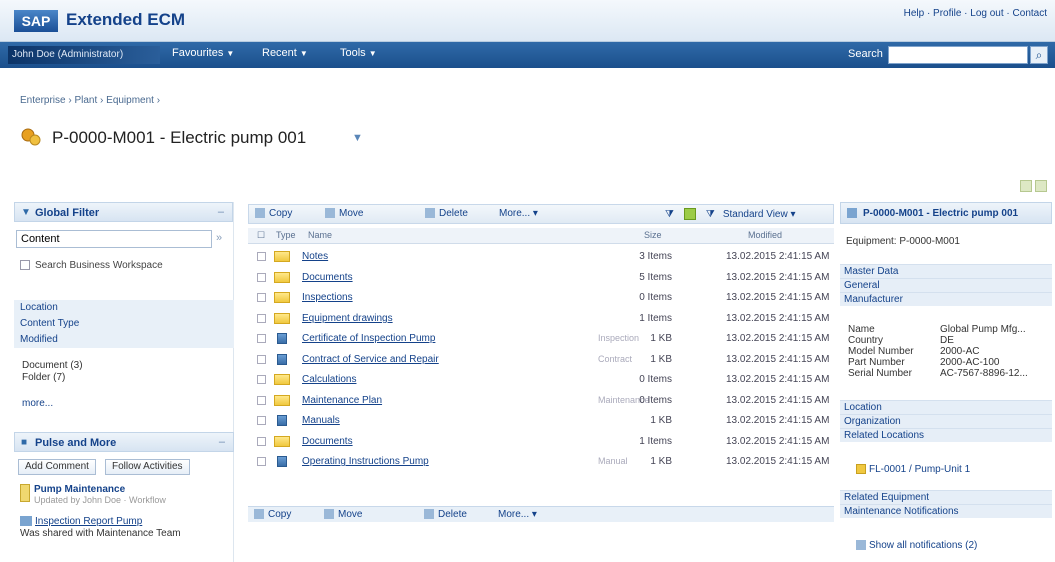 Image resolution: width=1055 pixels, height=562 pixels. What do you see at coordinates (347, 318) in the screenshot?
I see `row-name: Equipment drawings` at bounding box center [347, 318].